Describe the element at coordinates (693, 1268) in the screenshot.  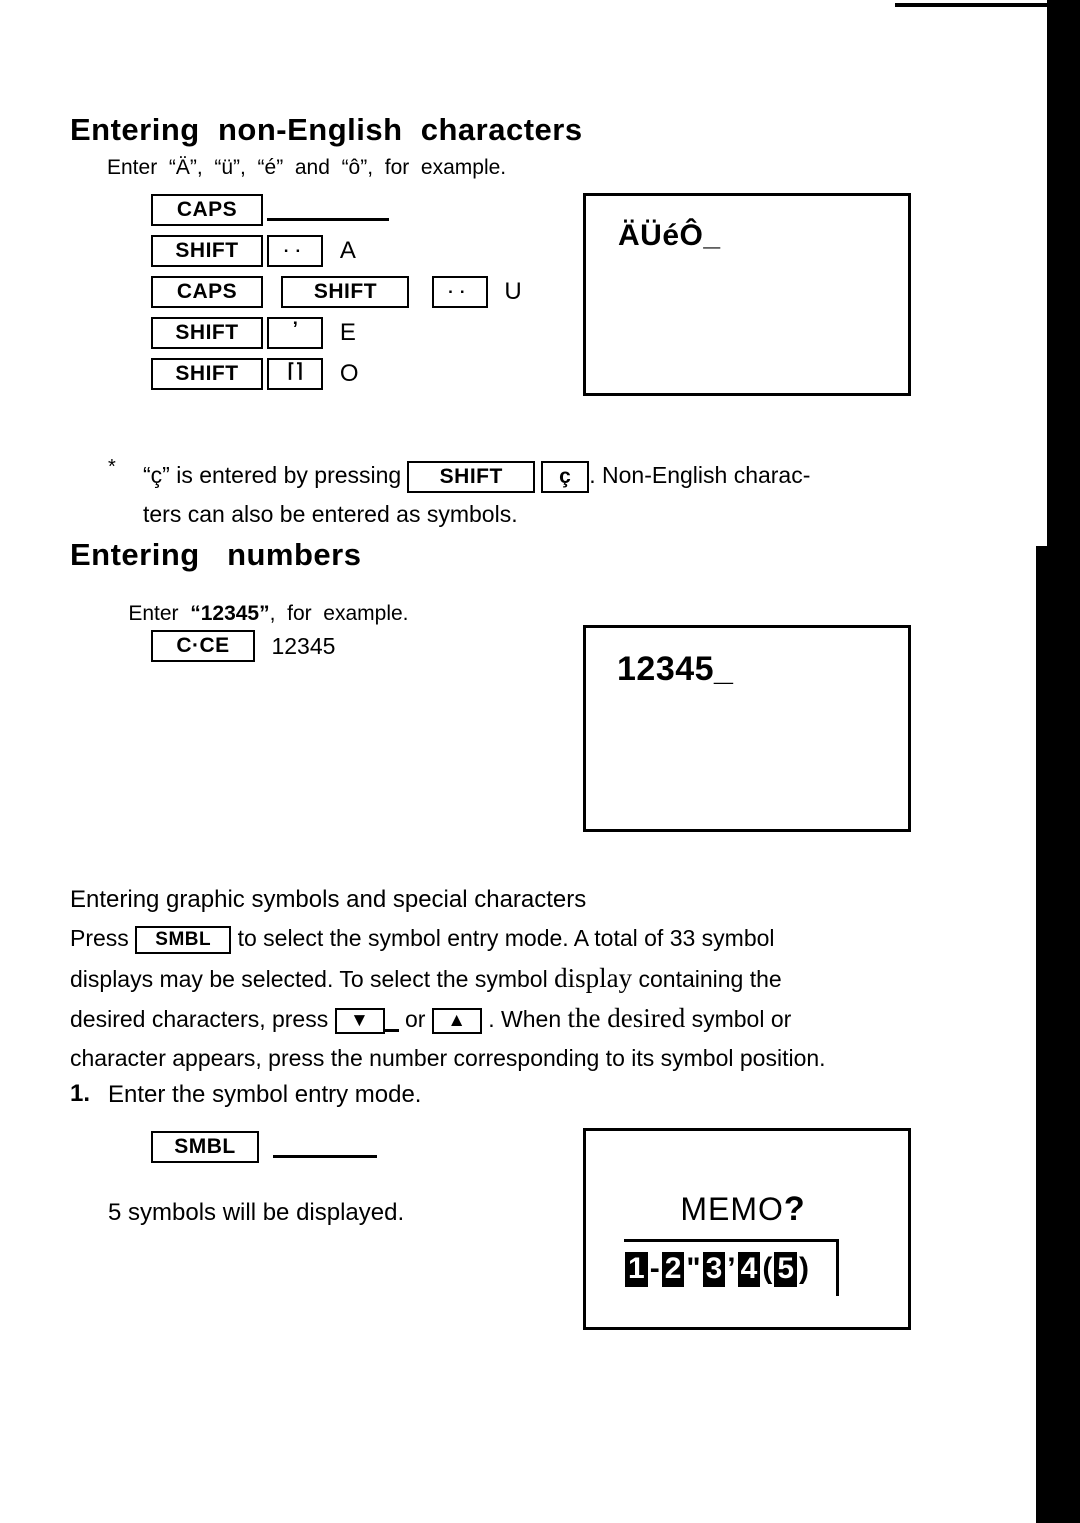
I see `symbol-char-2: "` at that location.